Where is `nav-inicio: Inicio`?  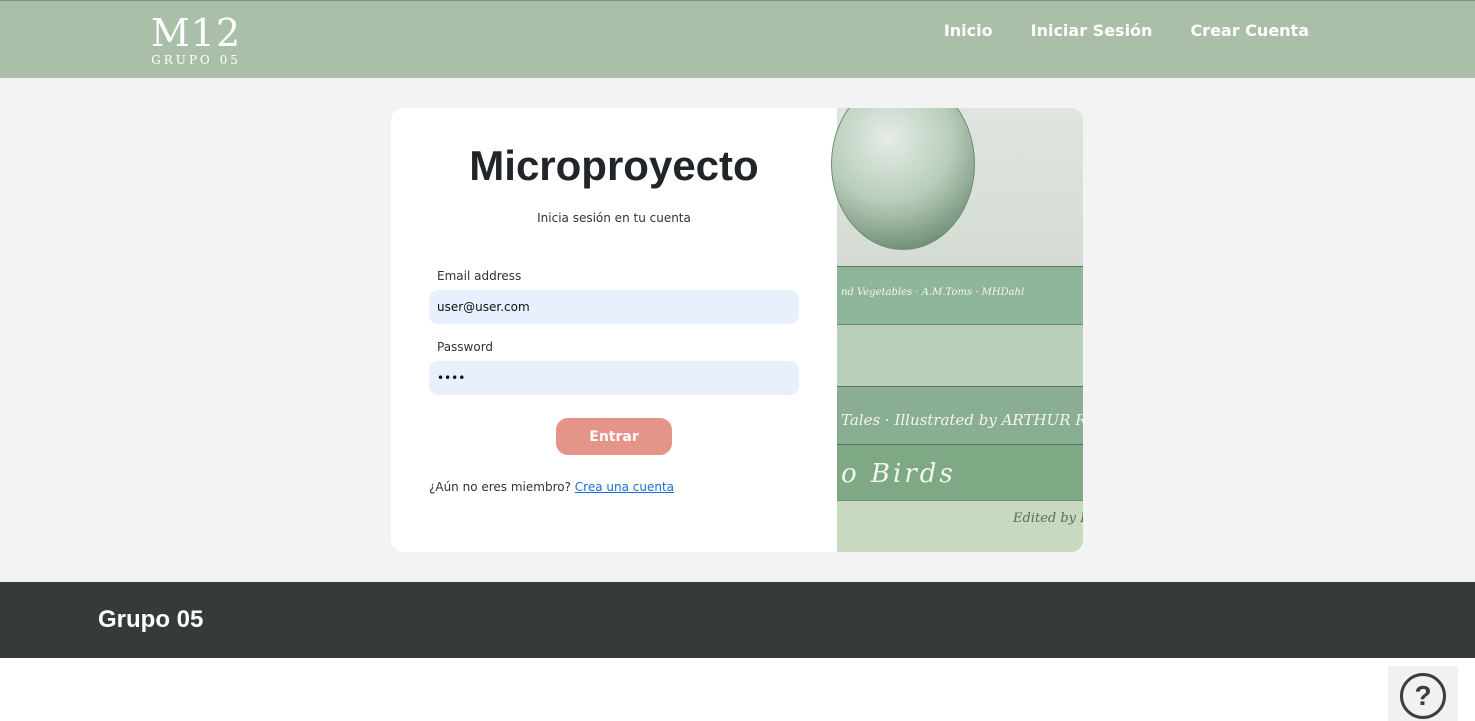 nav-inicio: Inicio is located at coordinates (968, 30).